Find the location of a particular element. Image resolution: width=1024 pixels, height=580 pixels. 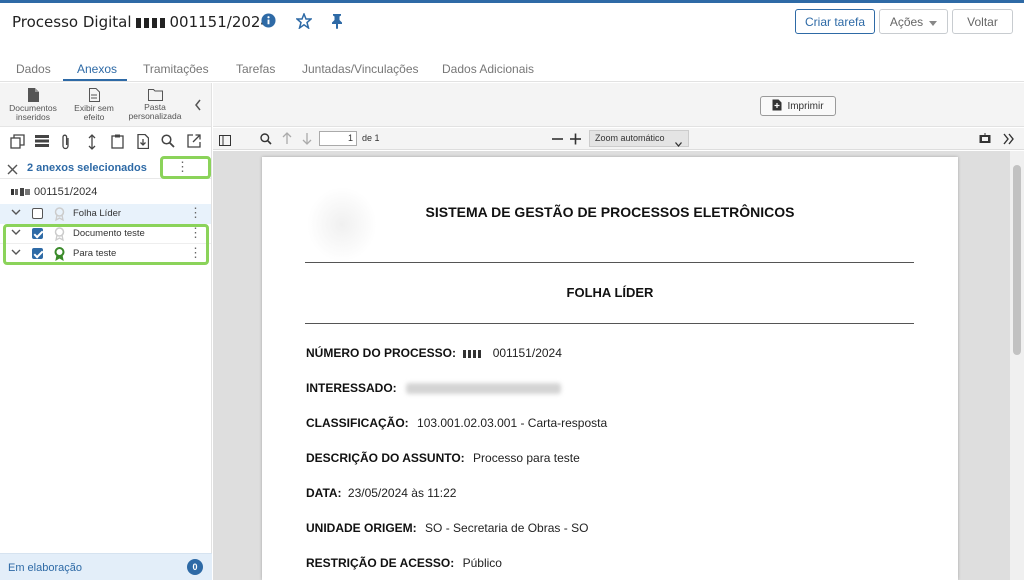

tab-tramitacoes: Tramitações is located at coordinates (176, 69).